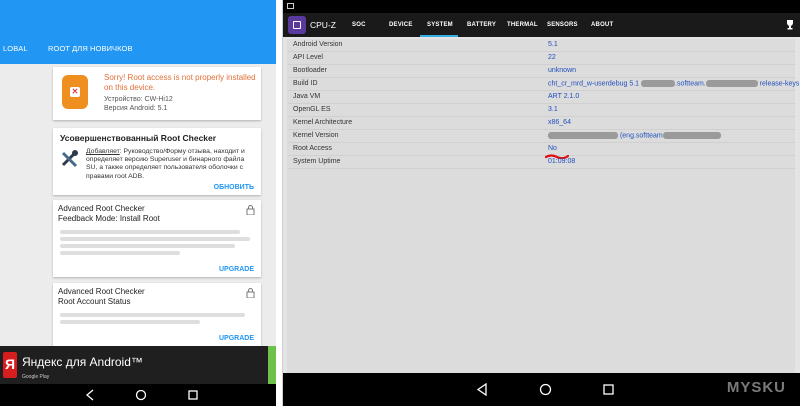  What do you see at coordinates (541, 162) in the screenshot?
I see `table-row: System Uptime 01:09:08` at bounding box center [541, 162].